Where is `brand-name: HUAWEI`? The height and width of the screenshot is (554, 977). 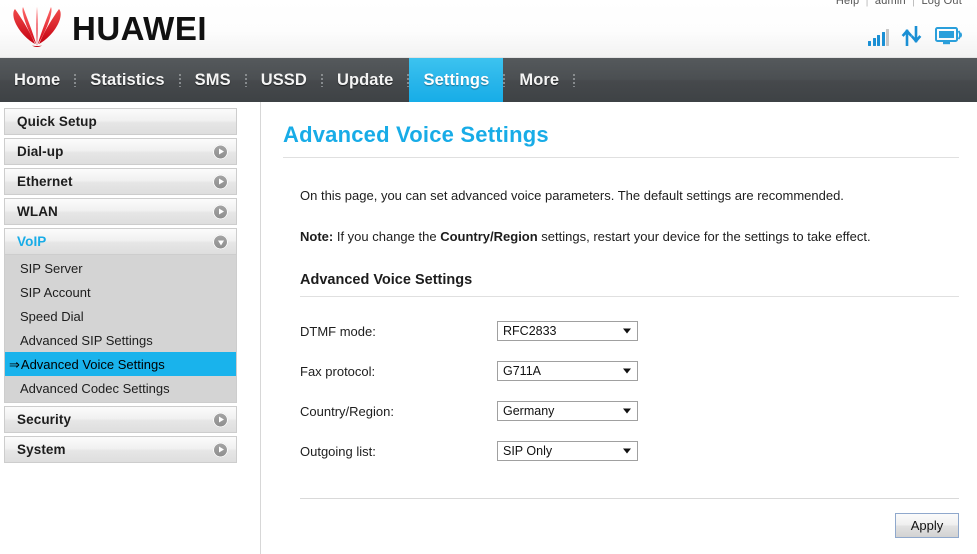 brand-name: HUAWEI is located at coordinates (139, 28).